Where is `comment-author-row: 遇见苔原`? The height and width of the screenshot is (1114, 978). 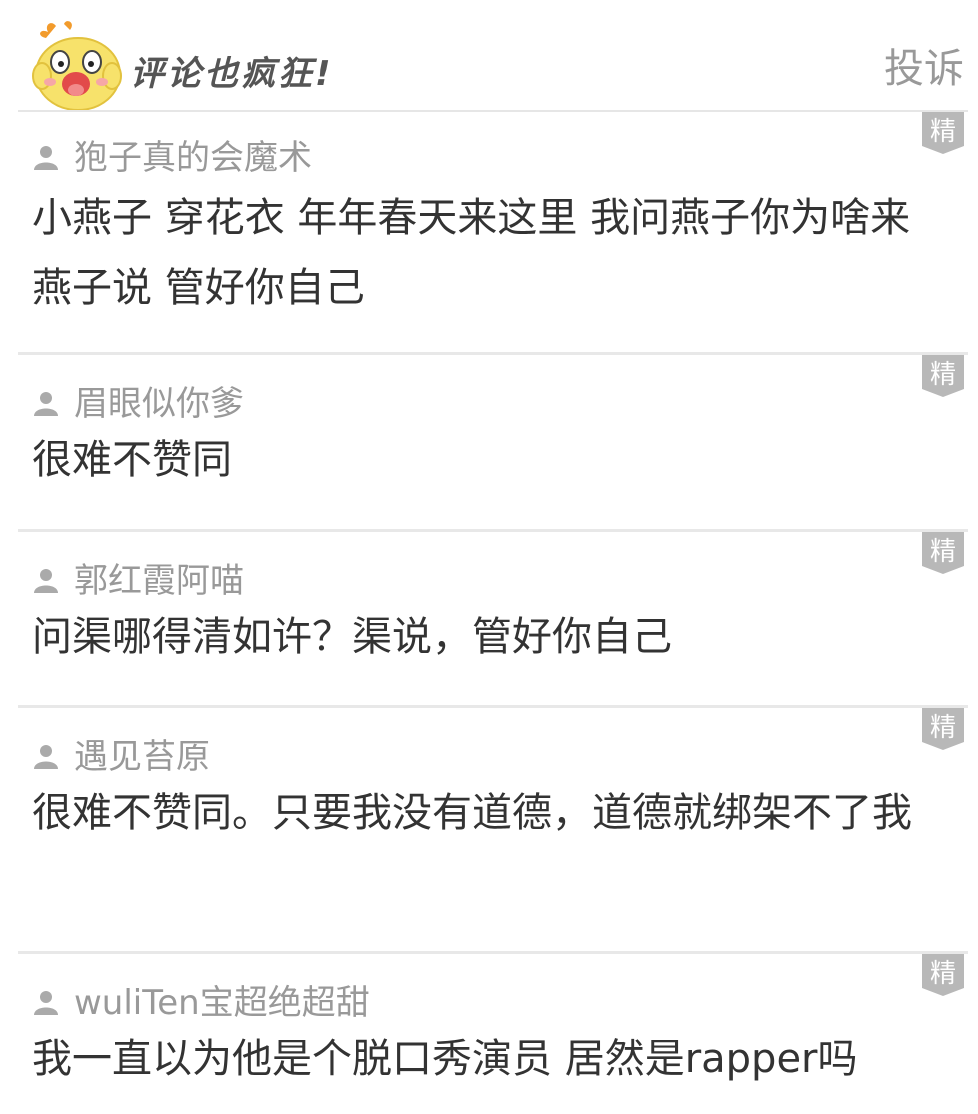 comment-author-row: 遇见苔原 is located at coordinates (478, 757).